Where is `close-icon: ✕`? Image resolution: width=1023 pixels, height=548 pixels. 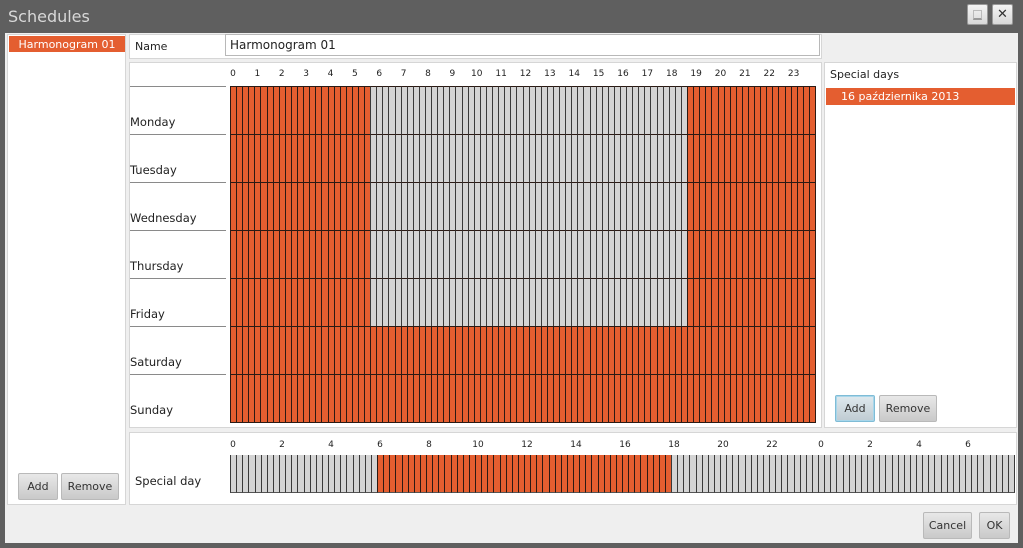 close-icon: ✕ is located at coordinates (1002, 14).